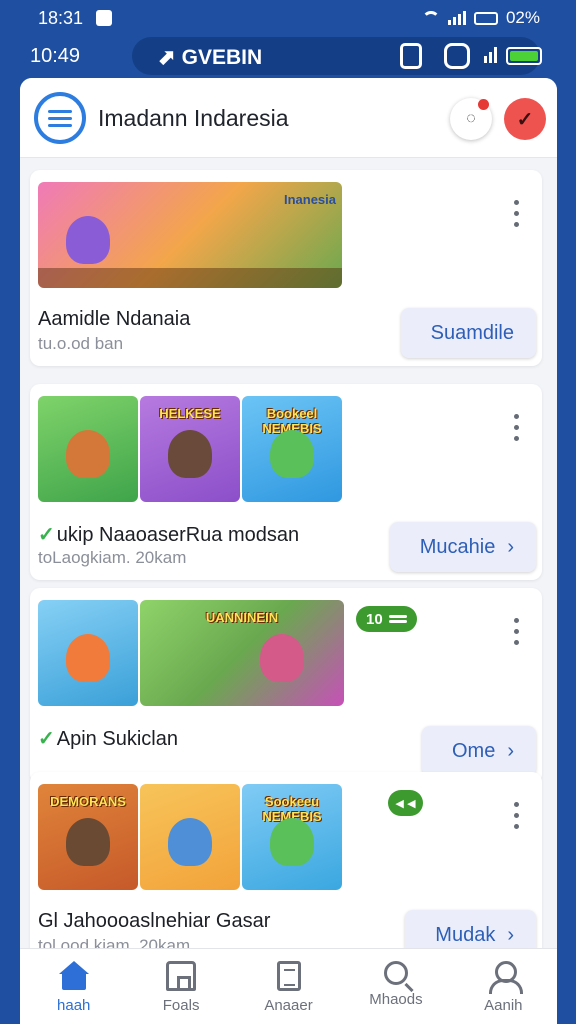  I want to click on action-label: Ome, so click(473, 750).